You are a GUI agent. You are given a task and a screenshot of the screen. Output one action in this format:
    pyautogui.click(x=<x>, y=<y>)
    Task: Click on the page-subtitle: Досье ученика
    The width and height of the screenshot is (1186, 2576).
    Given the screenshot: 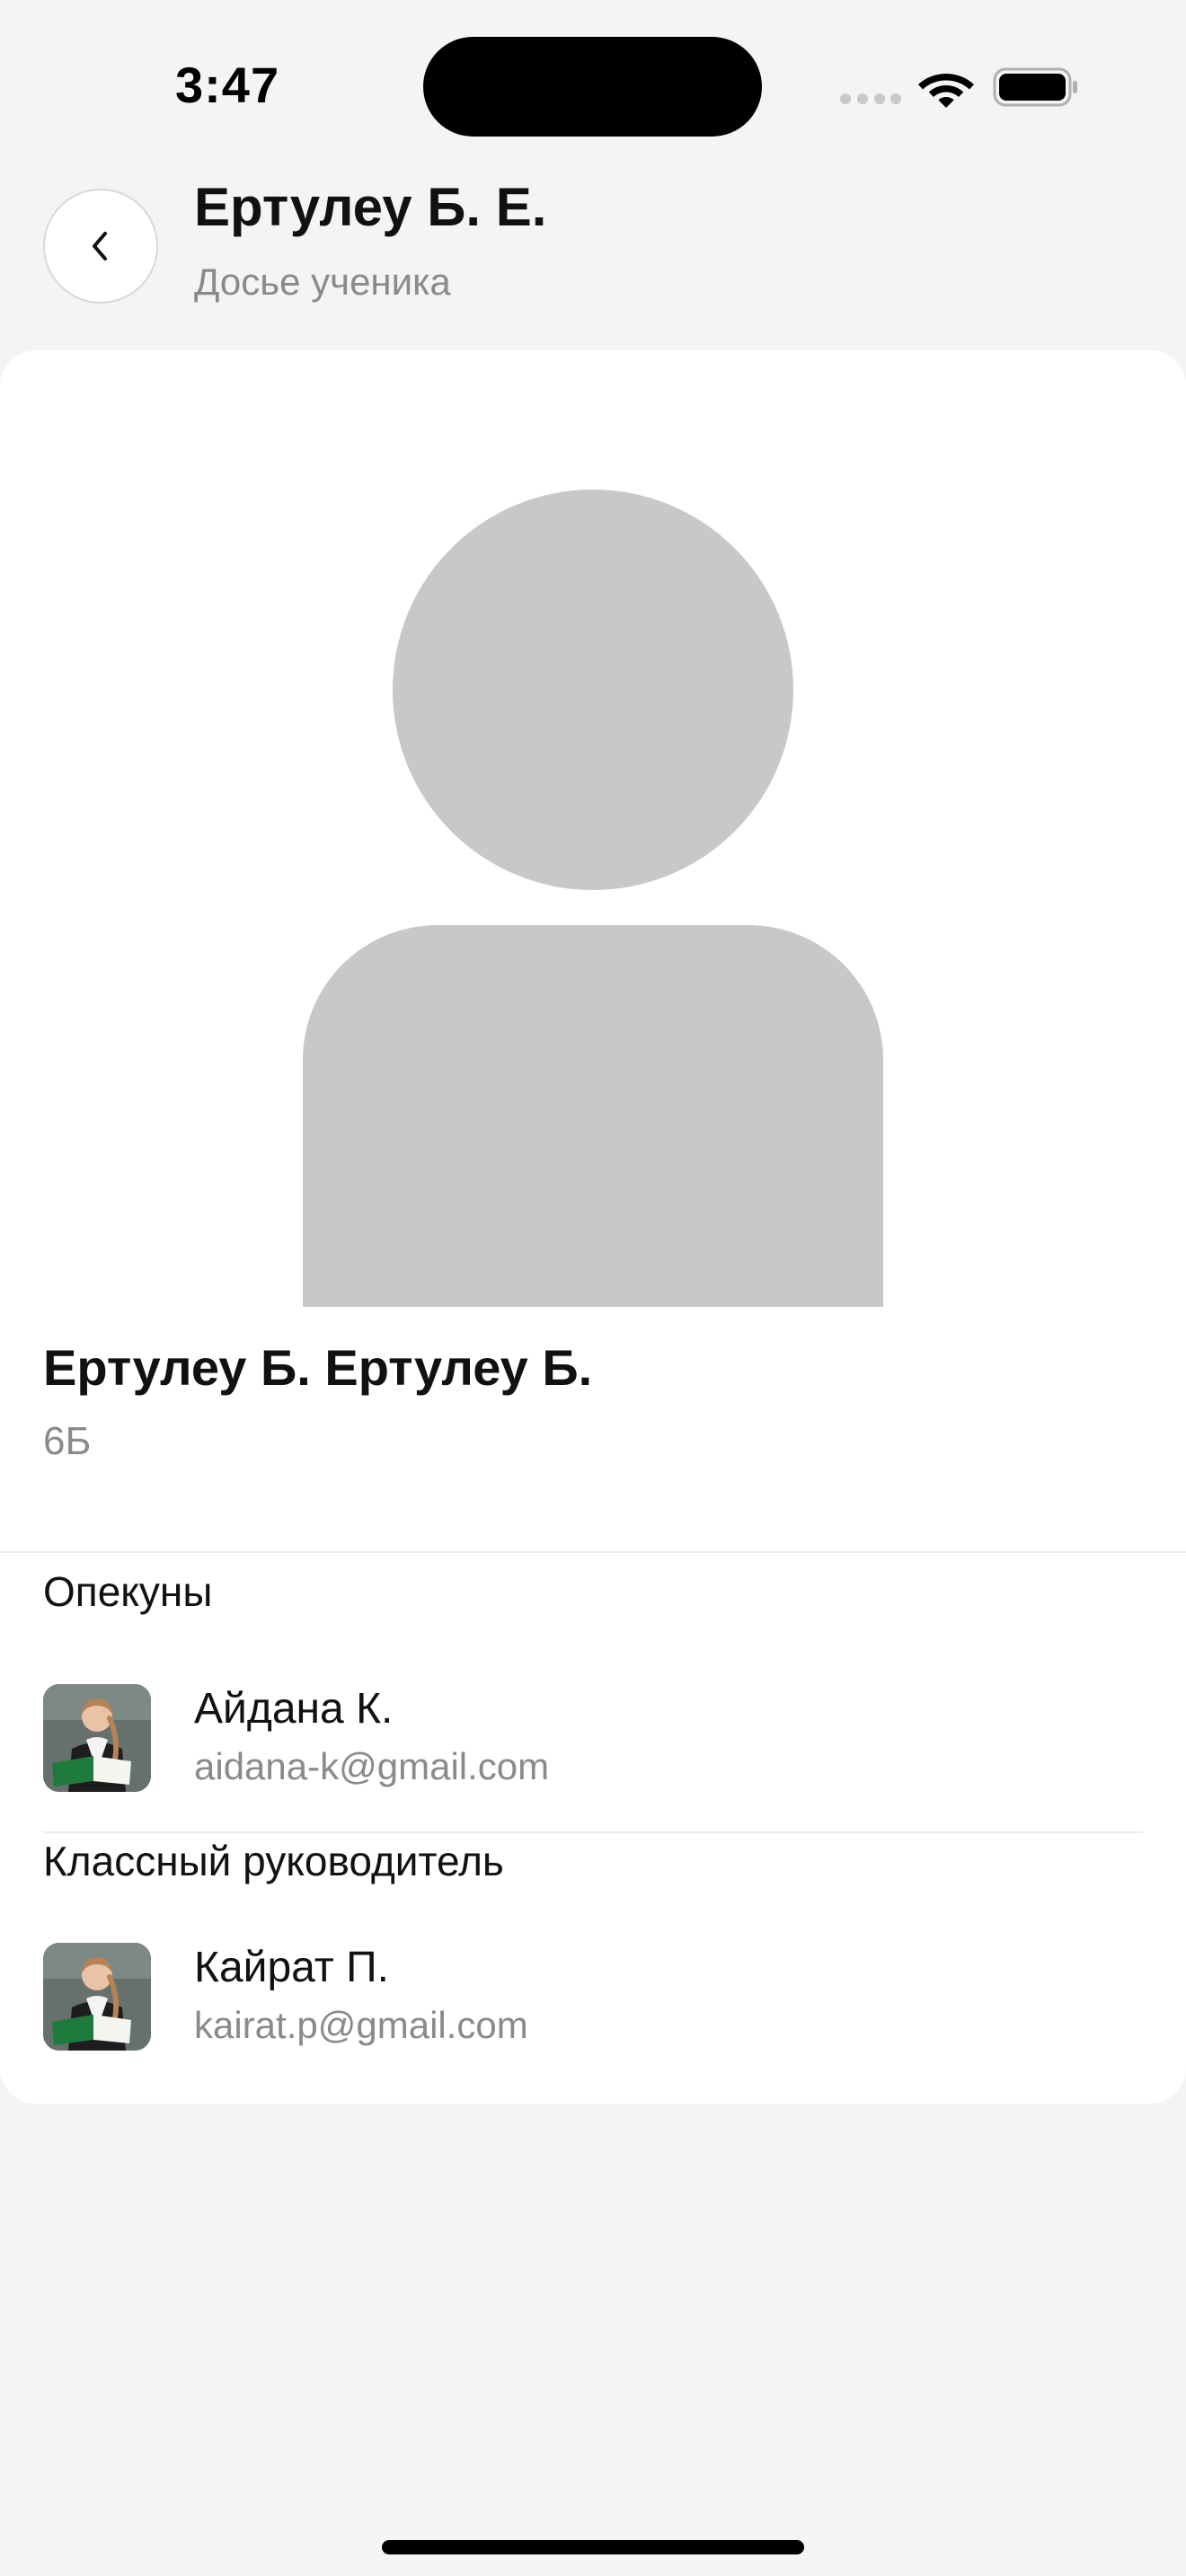 What is the action you would take?
    pyautogui.click(x=322, y=281)
    